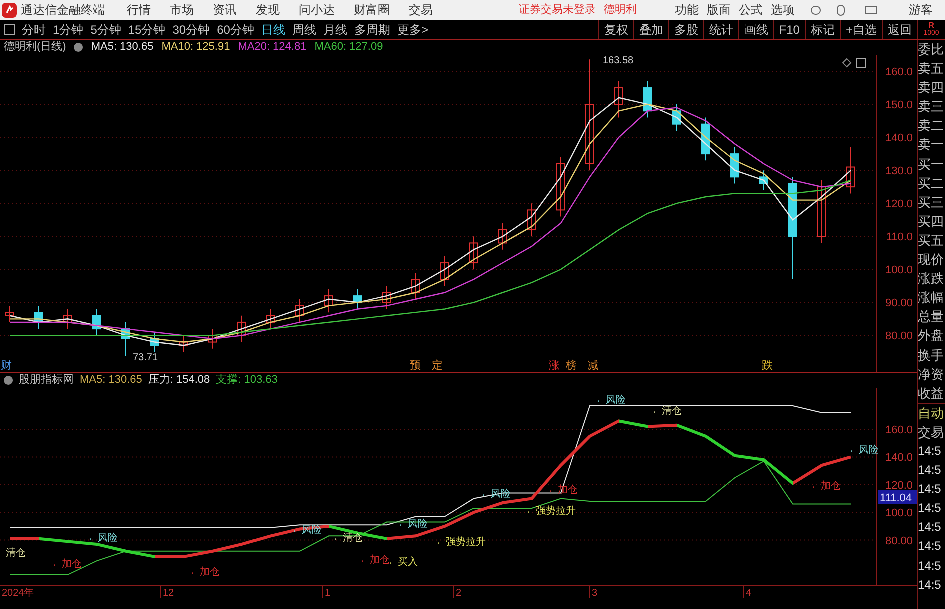  Describe the element at coordinates (139, 10) in the screenshot. I see `menu-item: 行情` at that location.